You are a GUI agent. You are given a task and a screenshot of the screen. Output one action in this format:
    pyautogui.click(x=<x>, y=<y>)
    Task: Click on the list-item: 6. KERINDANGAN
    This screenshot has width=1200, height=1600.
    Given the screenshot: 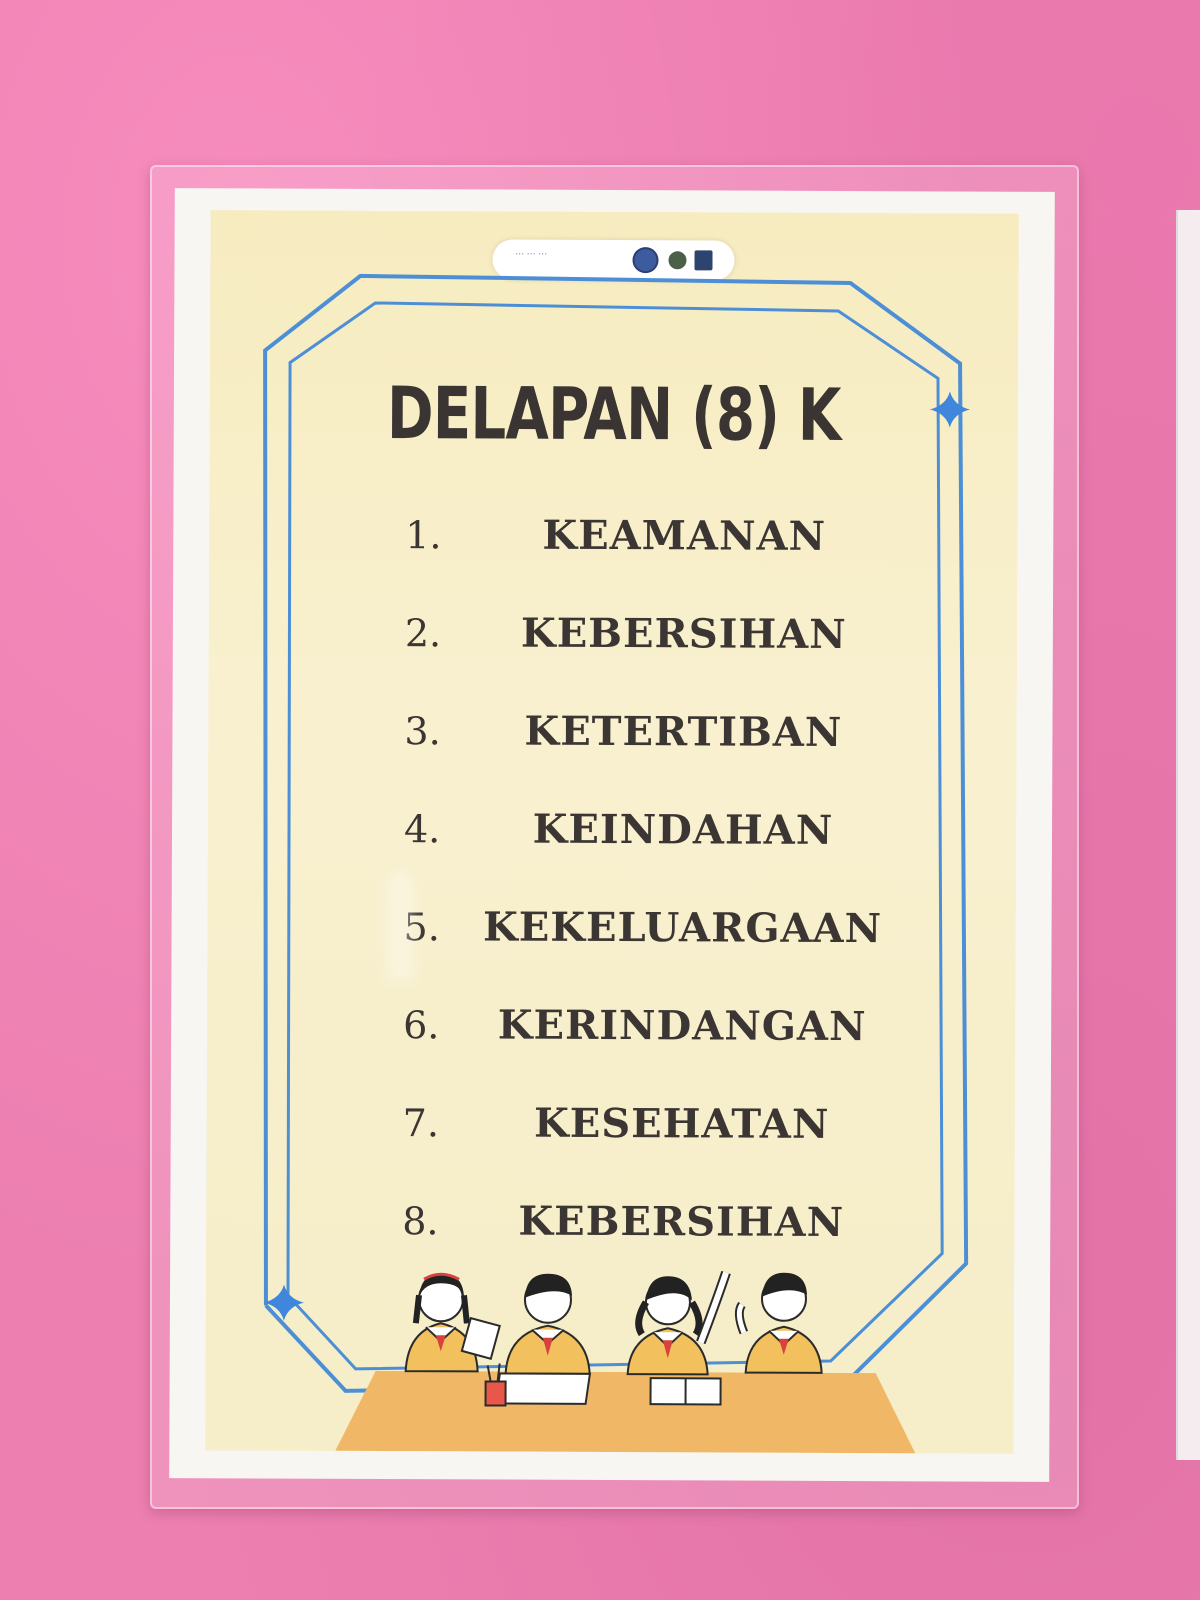 What is the action you would take?
    pyautogui.click(x=611, y=1041)
    